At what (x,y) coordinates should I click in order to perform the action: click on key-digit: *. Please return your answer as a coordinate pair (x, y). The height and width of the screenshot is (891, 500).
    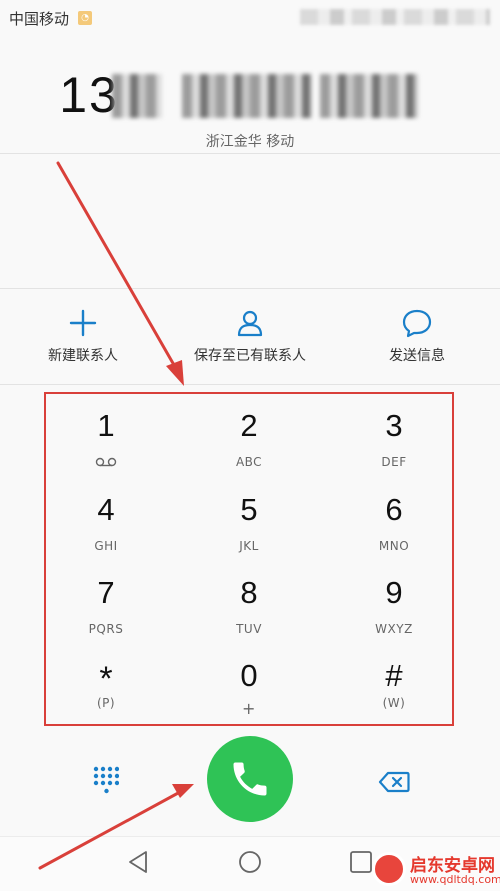
    Looking at the image, I should click on (106, 679).